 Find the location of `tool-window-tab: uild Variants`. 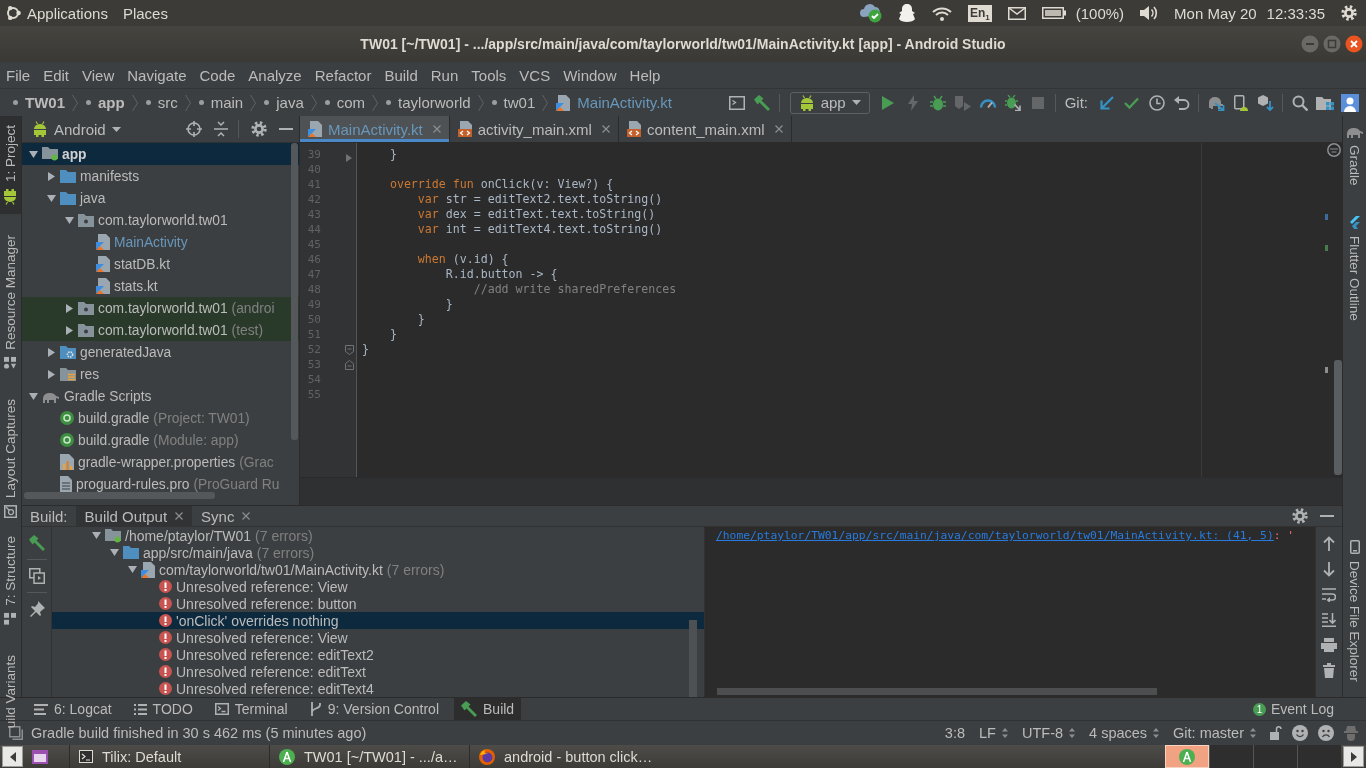

tool-window-tab: uild Variants is located at coordinates (10, 691).